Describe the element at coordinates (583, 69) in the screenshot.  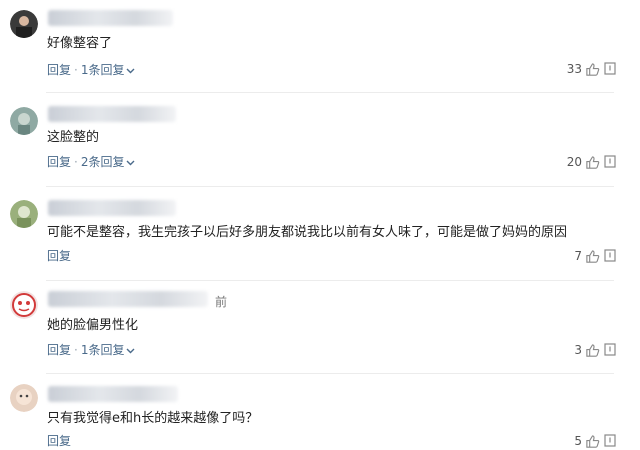
I see `like-area: 33` at that location.